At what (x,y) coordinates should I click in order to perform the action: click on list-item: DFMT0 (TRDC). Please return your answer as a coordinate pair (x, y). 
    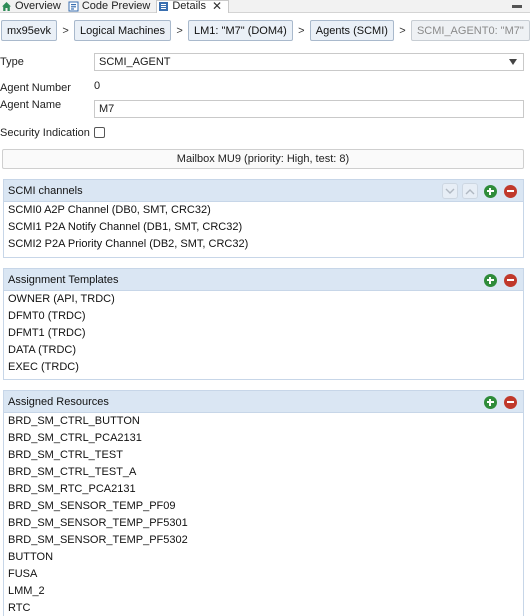
    Looking at the image, I should click on (263, 316).